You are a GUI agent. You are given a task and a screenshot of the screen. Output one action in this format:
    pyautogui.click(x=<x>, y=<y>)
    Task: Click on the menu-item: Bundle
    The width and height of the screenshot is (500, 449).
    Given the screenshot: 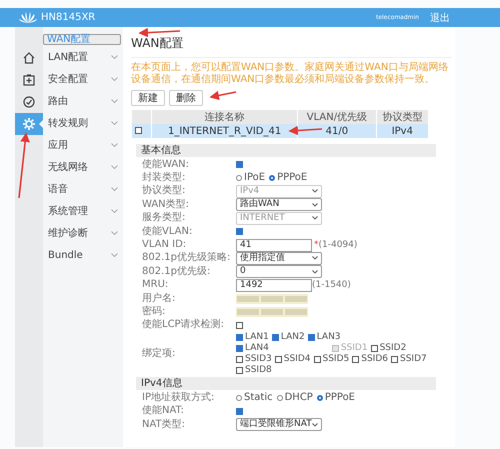 What is the action you would take?
    pyautogui.click(x=83, y=255)
    